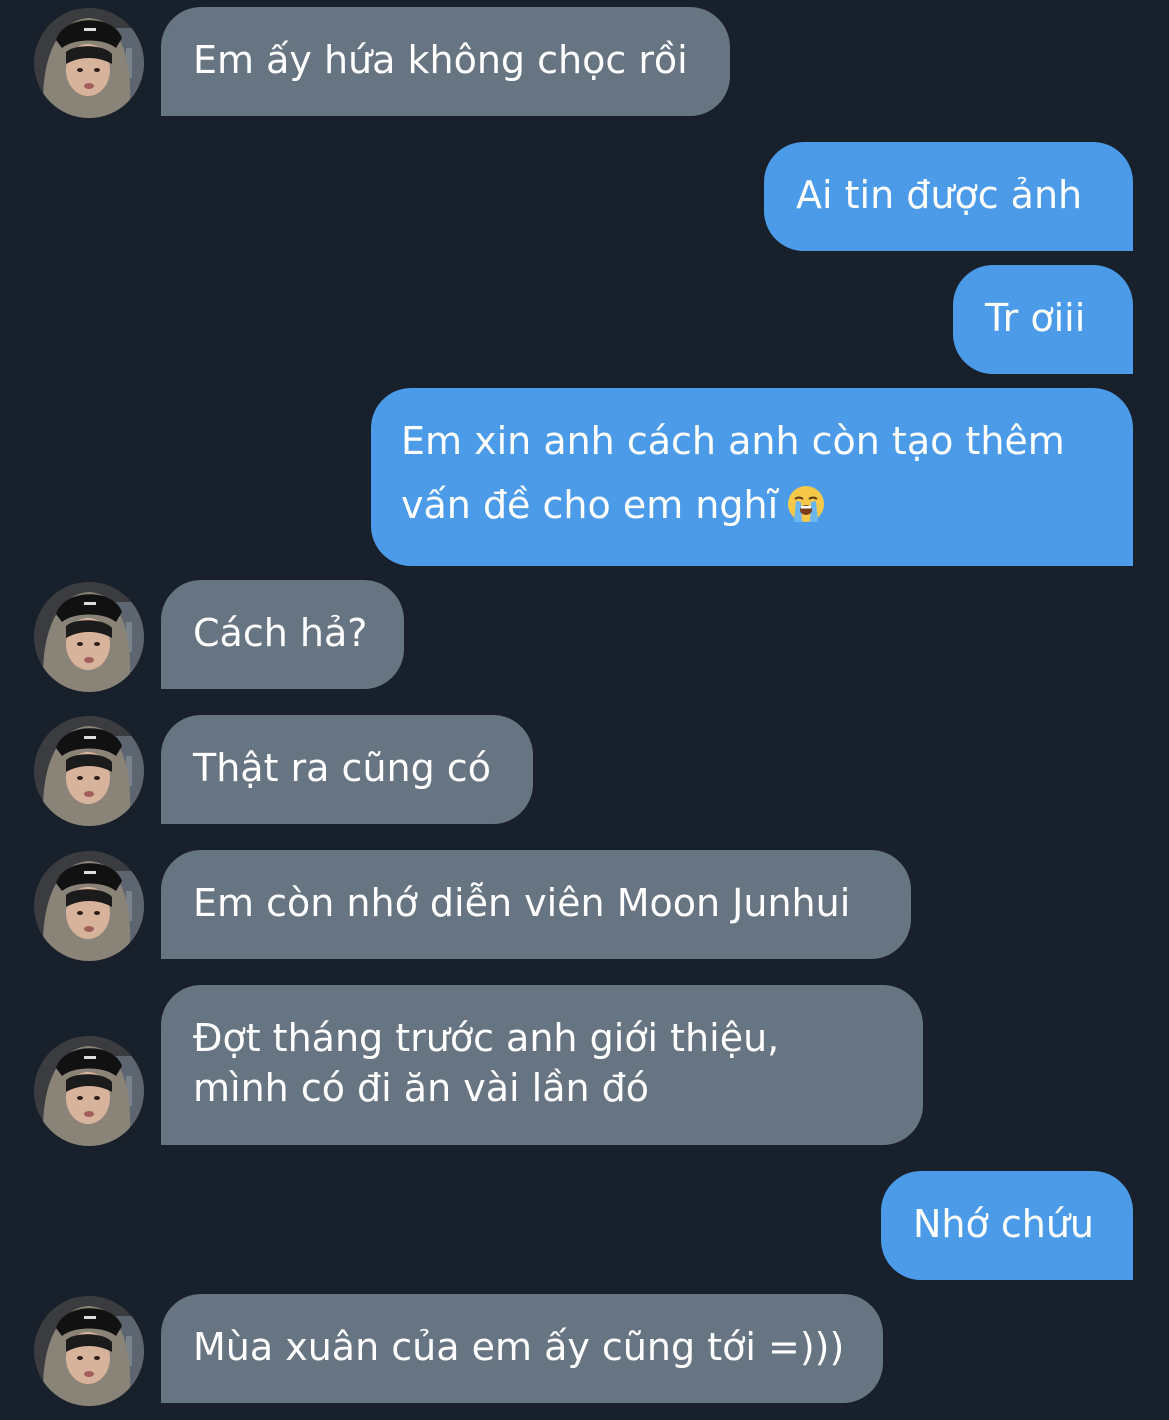 The height and width of the screenshot is (1420, 1169). I want to click on message-bubble-sent: Tr ơiii, so click(1043, 319).